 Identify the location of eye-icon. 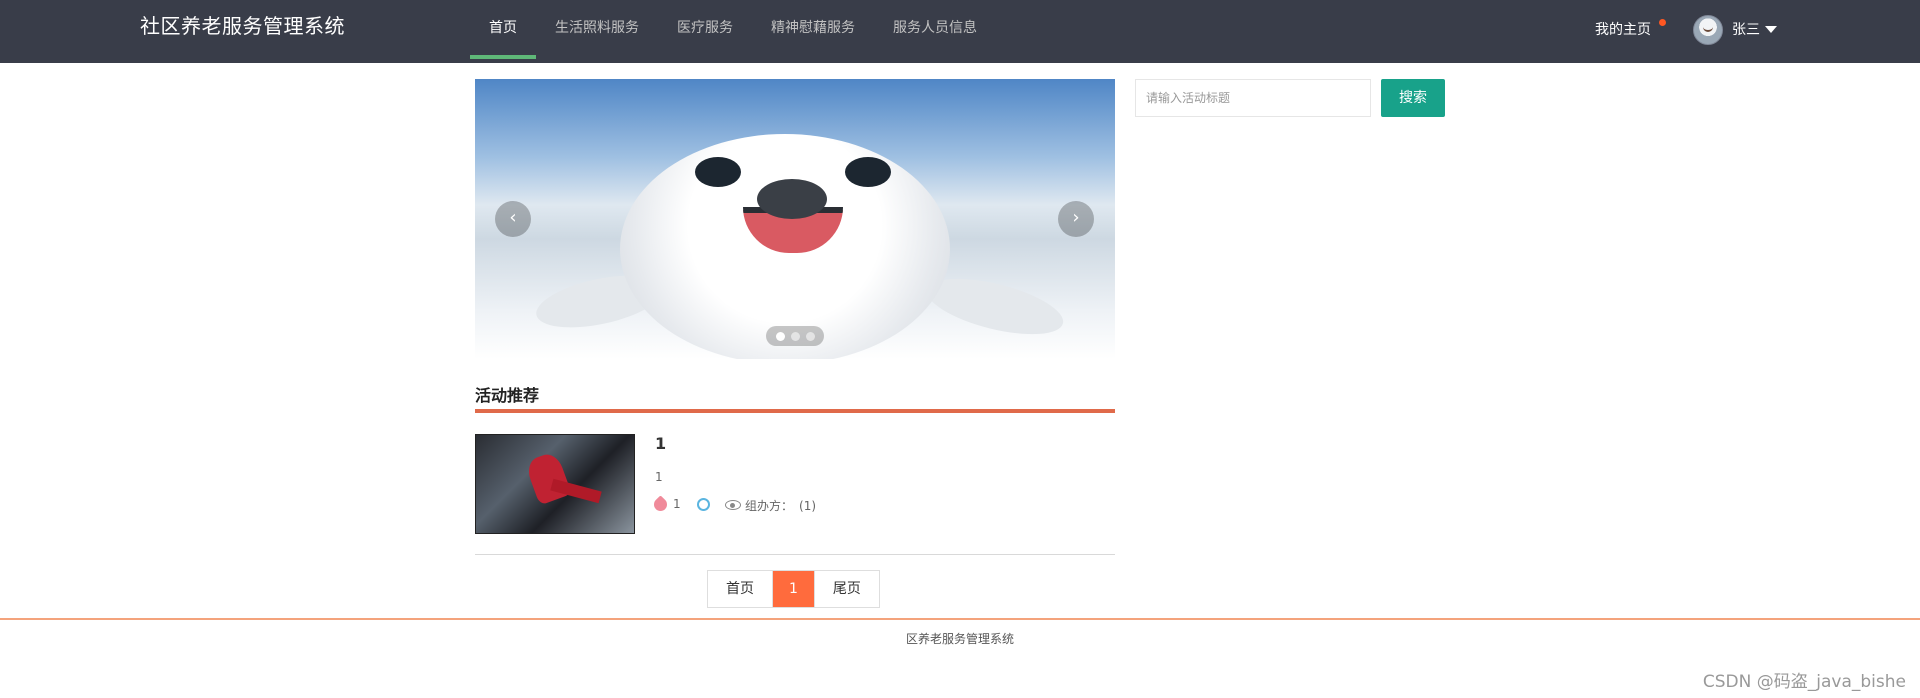
(733, 505).